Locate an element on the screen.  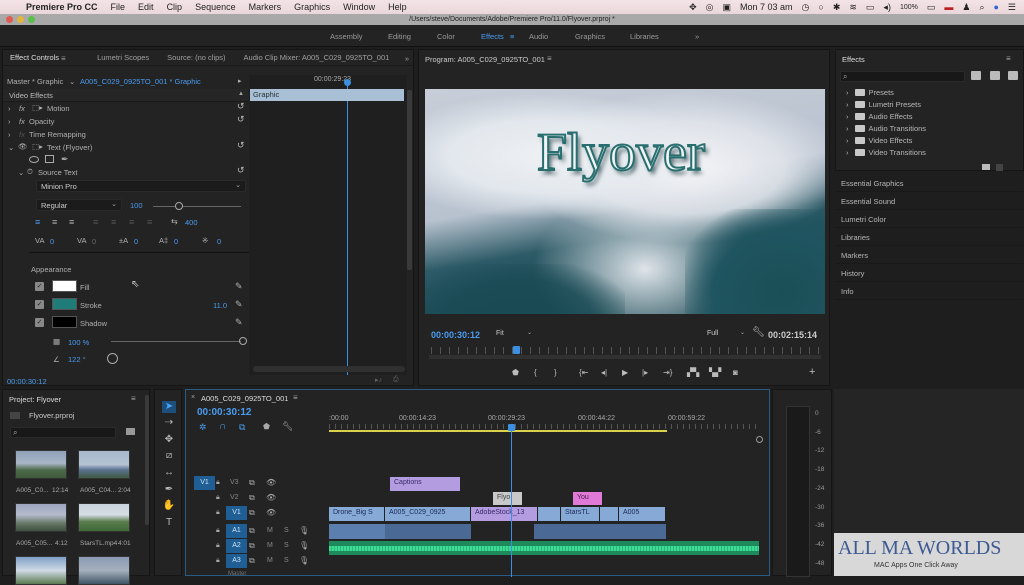
menu-window: Window is located at coordinates (359, 7).